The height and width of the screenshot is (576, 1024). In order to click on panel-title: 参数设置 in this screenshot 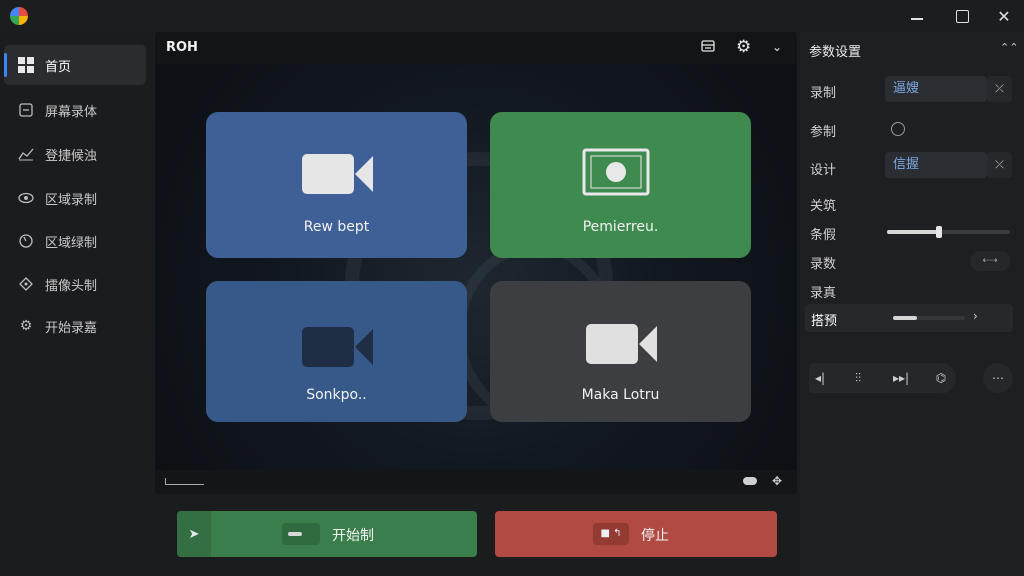, I will do `click(835, 52)`.